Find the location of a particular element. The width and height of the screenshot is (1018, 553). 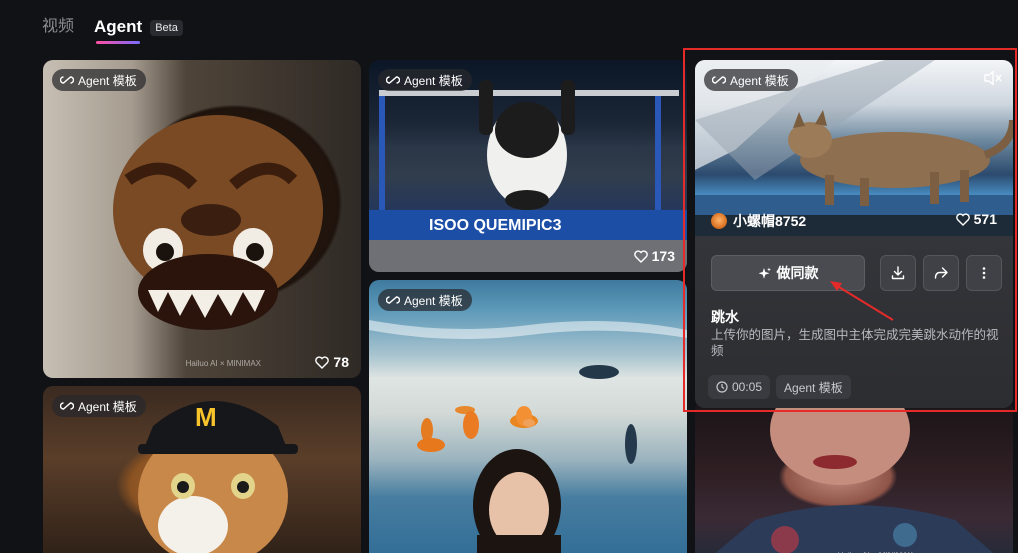

tab-video: 视频 is located at coordinates (58, 27).